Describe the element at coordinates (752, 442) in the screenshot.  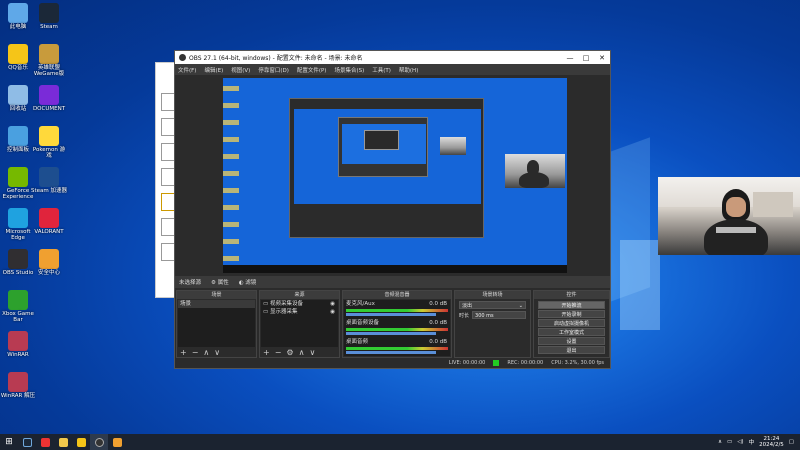
I see `tray-ime-icon: 中` at that location.